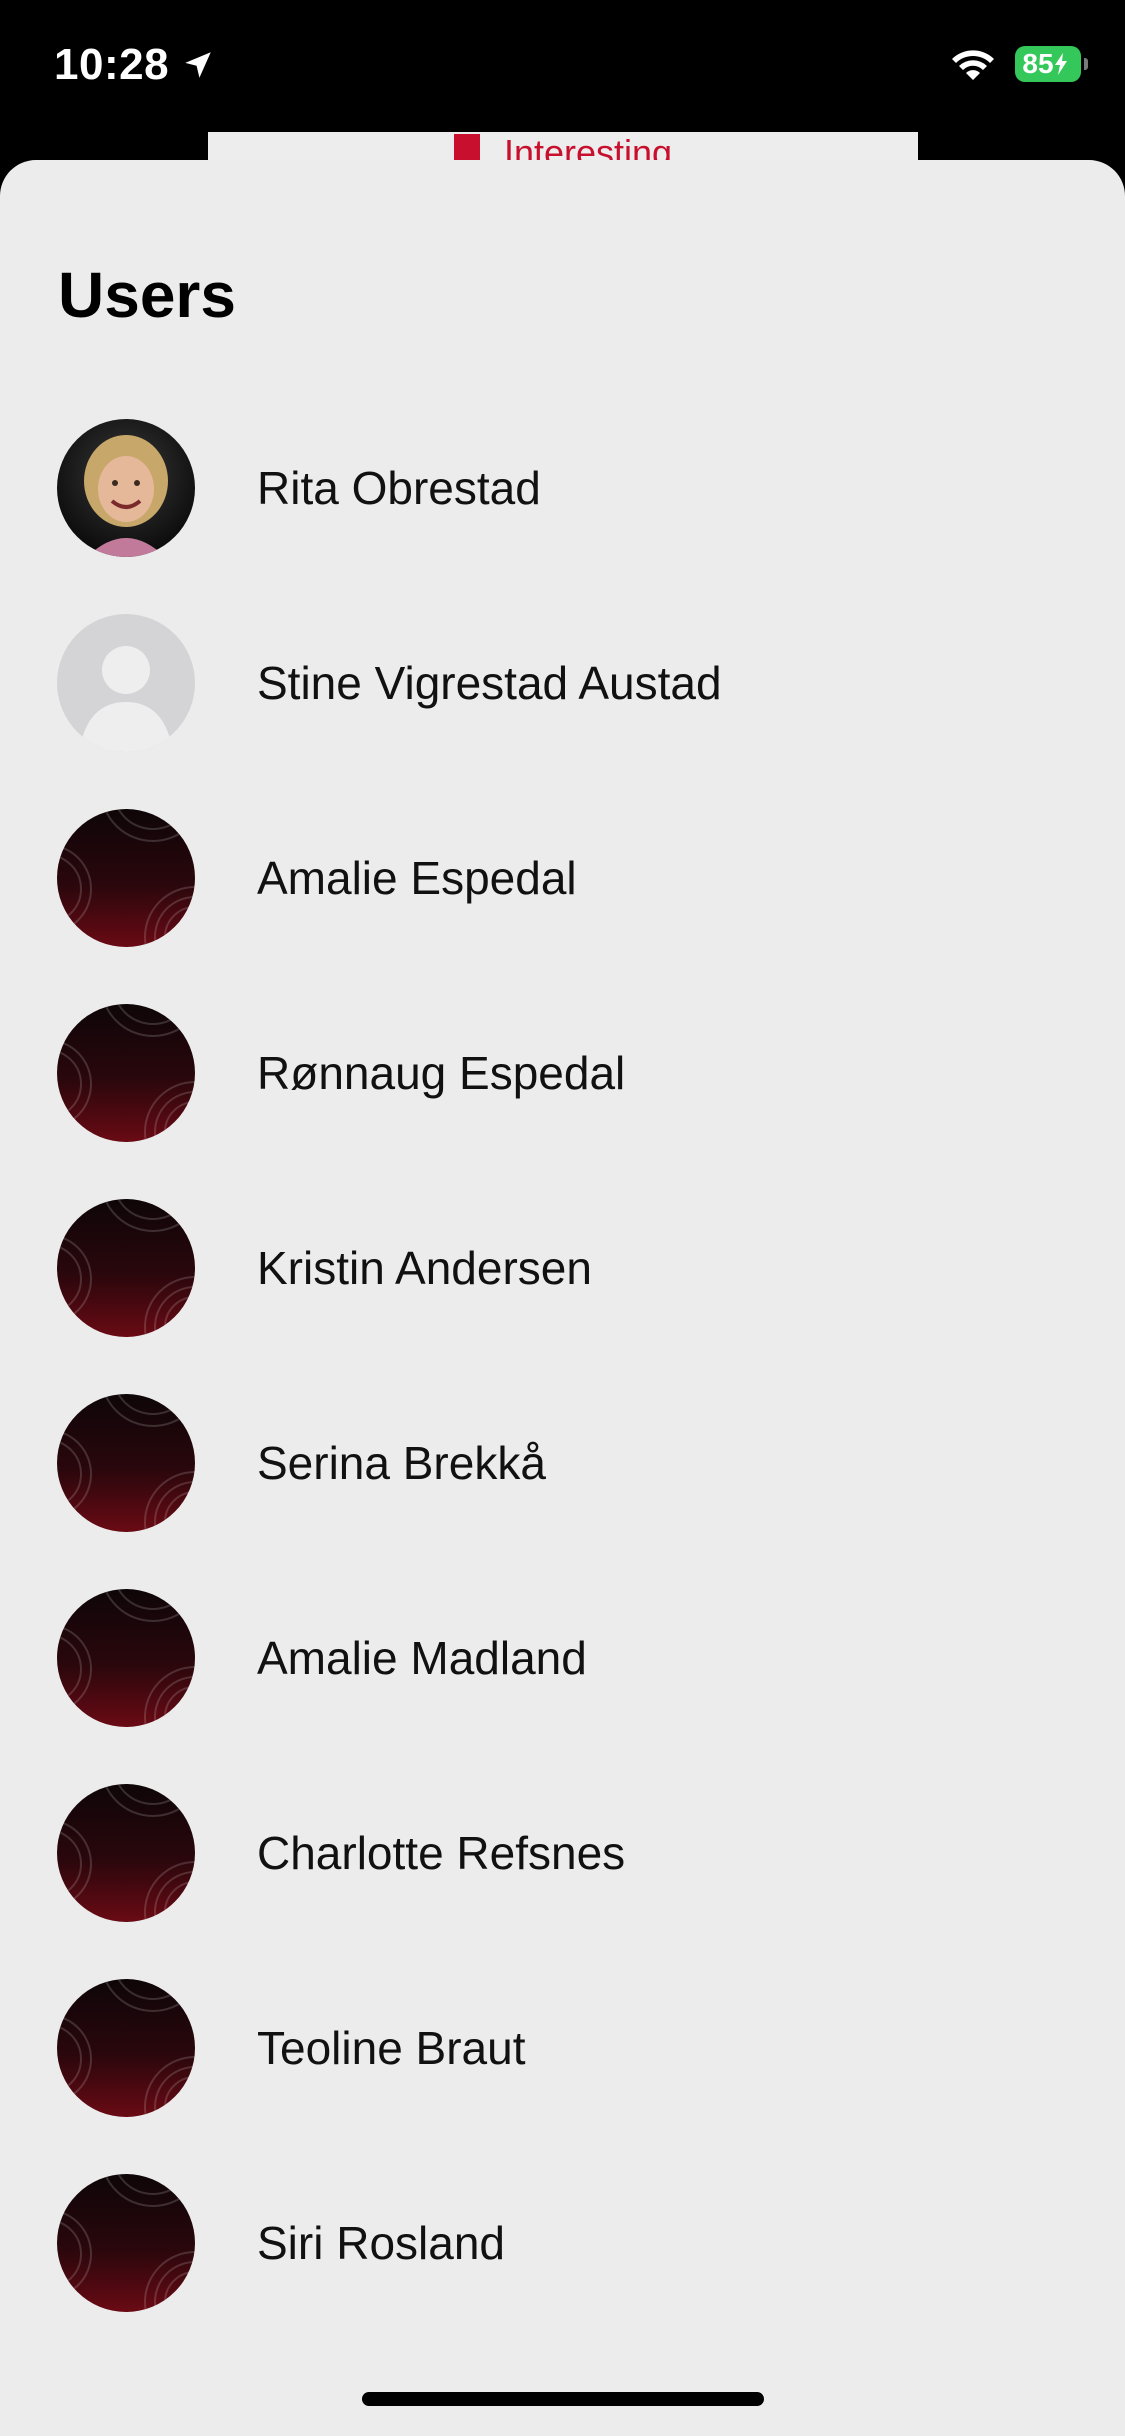 This screenshot has height=2436, width=1125. What do you see at coordinates (1038, 63) in the screenshot?
I see `battery-level: 85` at bounding box center [1038, 63].